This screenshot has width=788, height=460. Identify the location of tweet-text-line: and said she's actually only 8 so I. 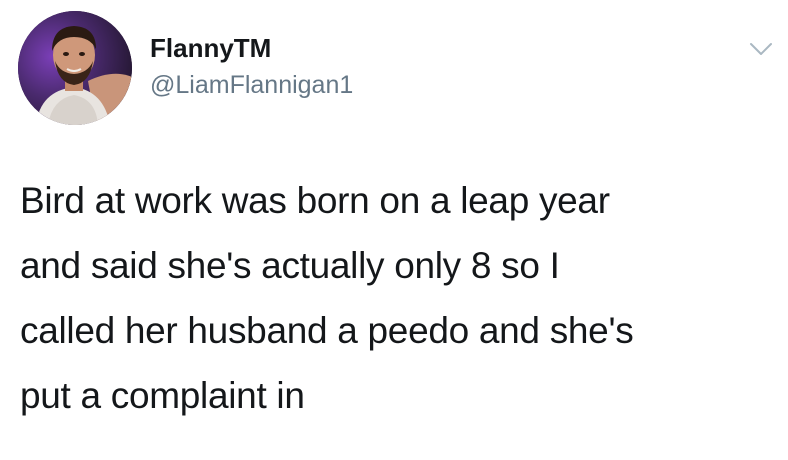
(290, 265).